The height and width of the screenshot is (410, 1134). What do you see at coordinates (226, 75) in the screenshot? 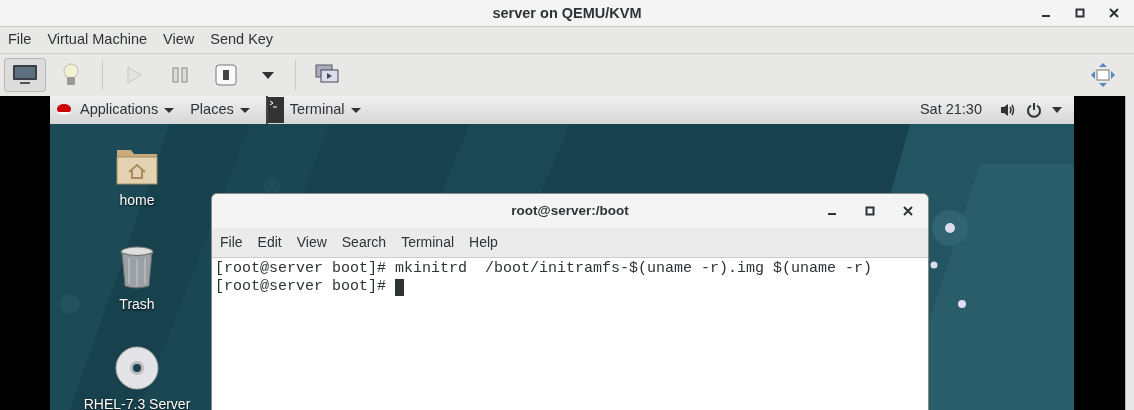
I see `switch-icon` at bounding box center [226, 75].